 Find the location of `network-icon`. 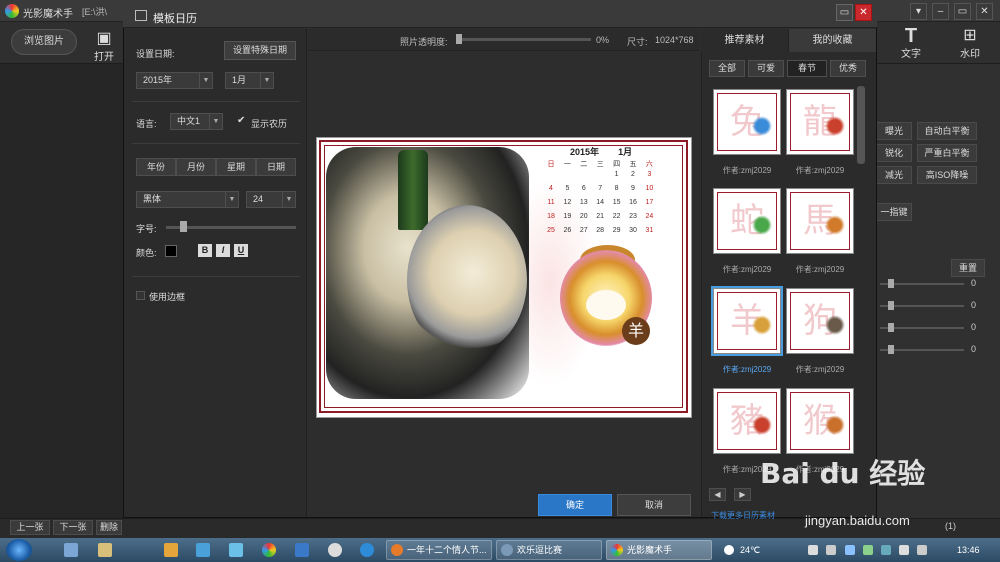

network-icon is located at coordinates (813, 550).